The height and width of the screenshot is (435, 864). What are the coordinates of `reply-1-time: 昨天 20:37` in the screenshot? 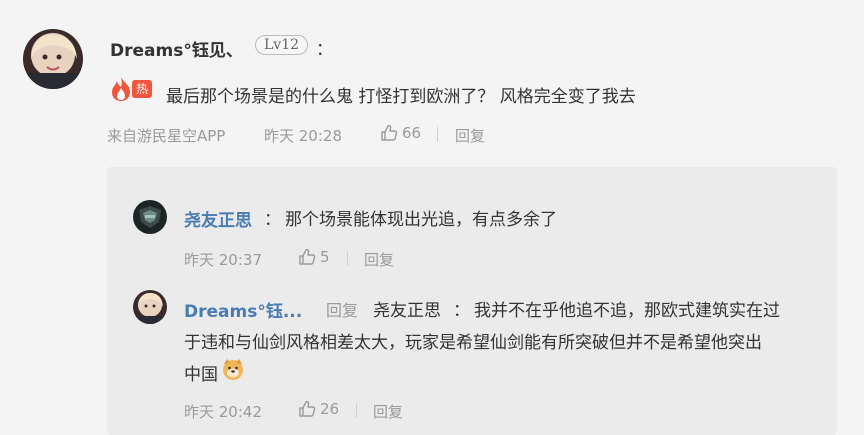 It's located at (223, 260).